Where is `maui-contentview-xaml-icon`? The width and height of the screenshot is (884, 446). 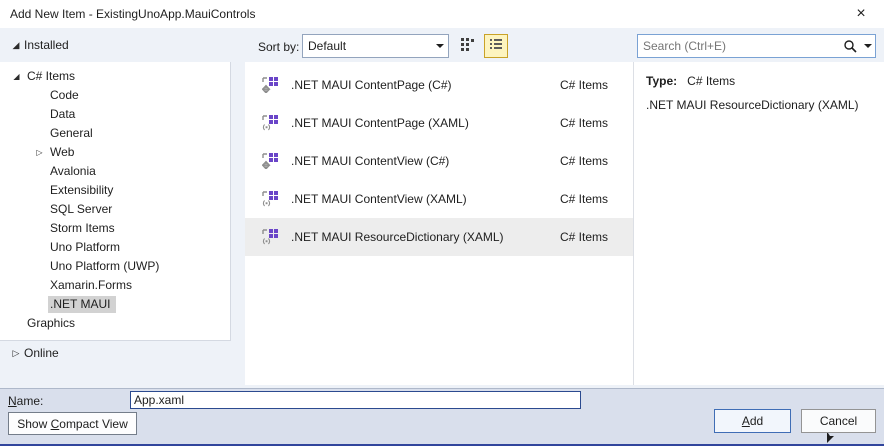
maui-contentview-xaml-icon is located at coordinates (270, 199).